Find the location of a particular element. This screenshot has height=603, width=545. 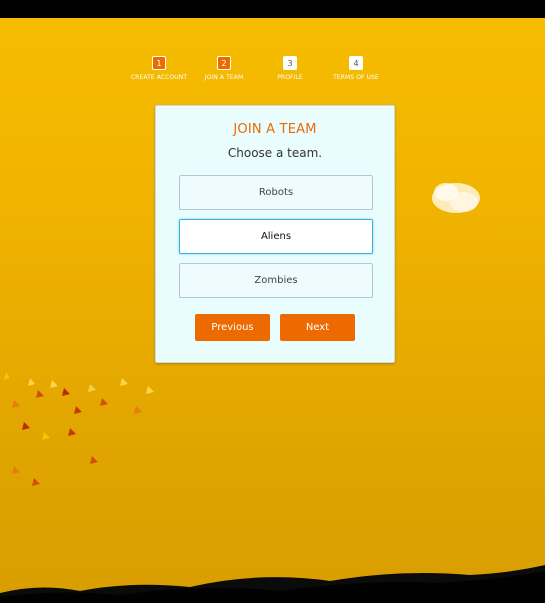

top-black-bar is located at coordinates (272, 9).